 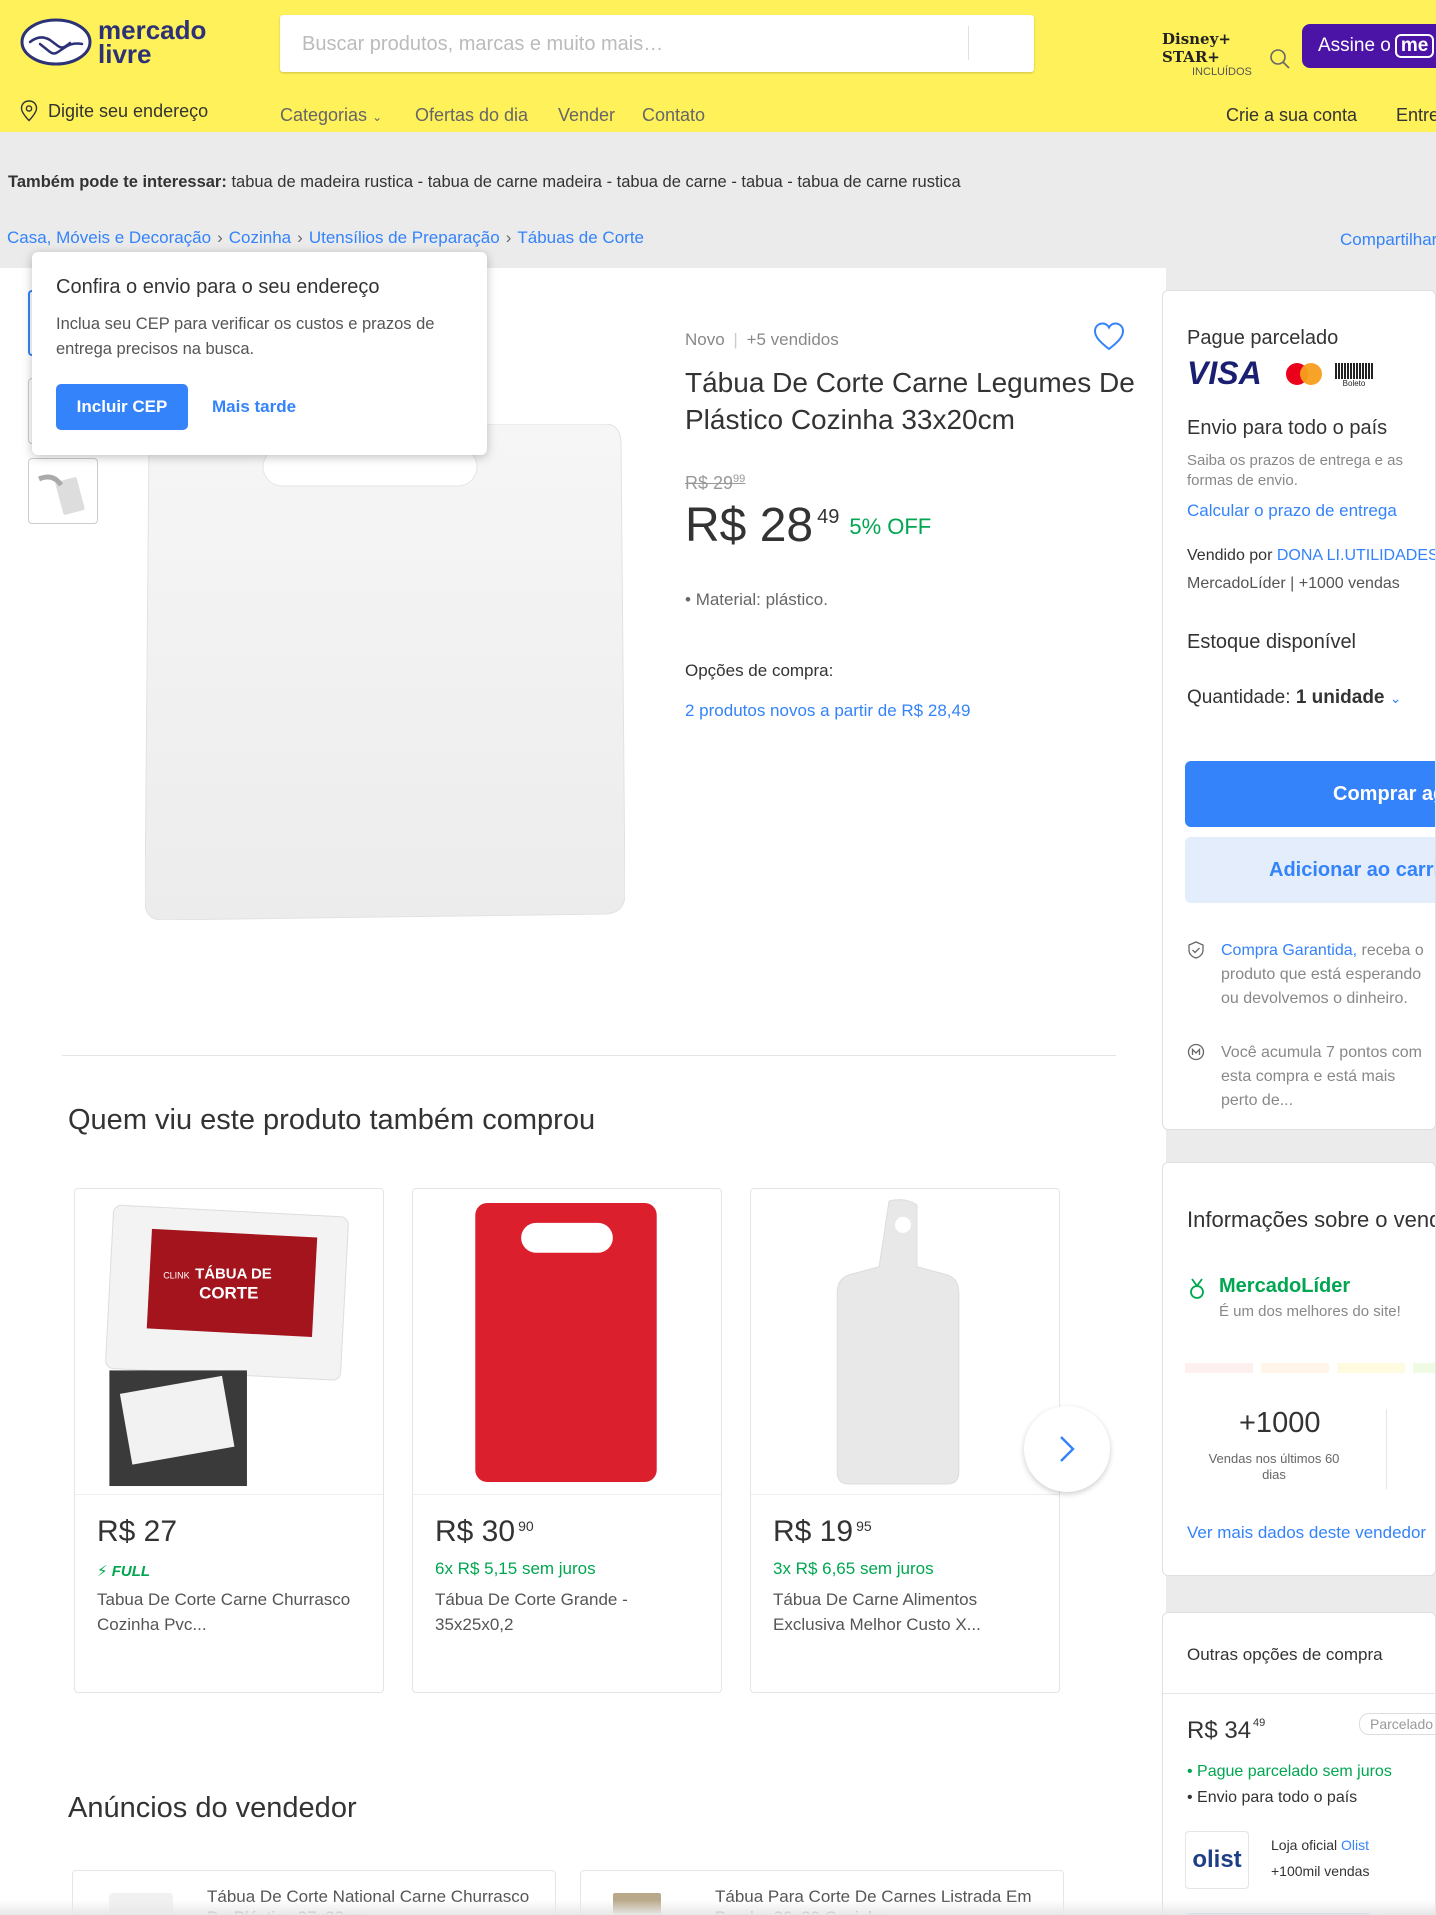 What do you see at coordinates (176, 1276) in the screenshot?
I see `card1-brand: CLINK` at bounding box center [176, 1276].